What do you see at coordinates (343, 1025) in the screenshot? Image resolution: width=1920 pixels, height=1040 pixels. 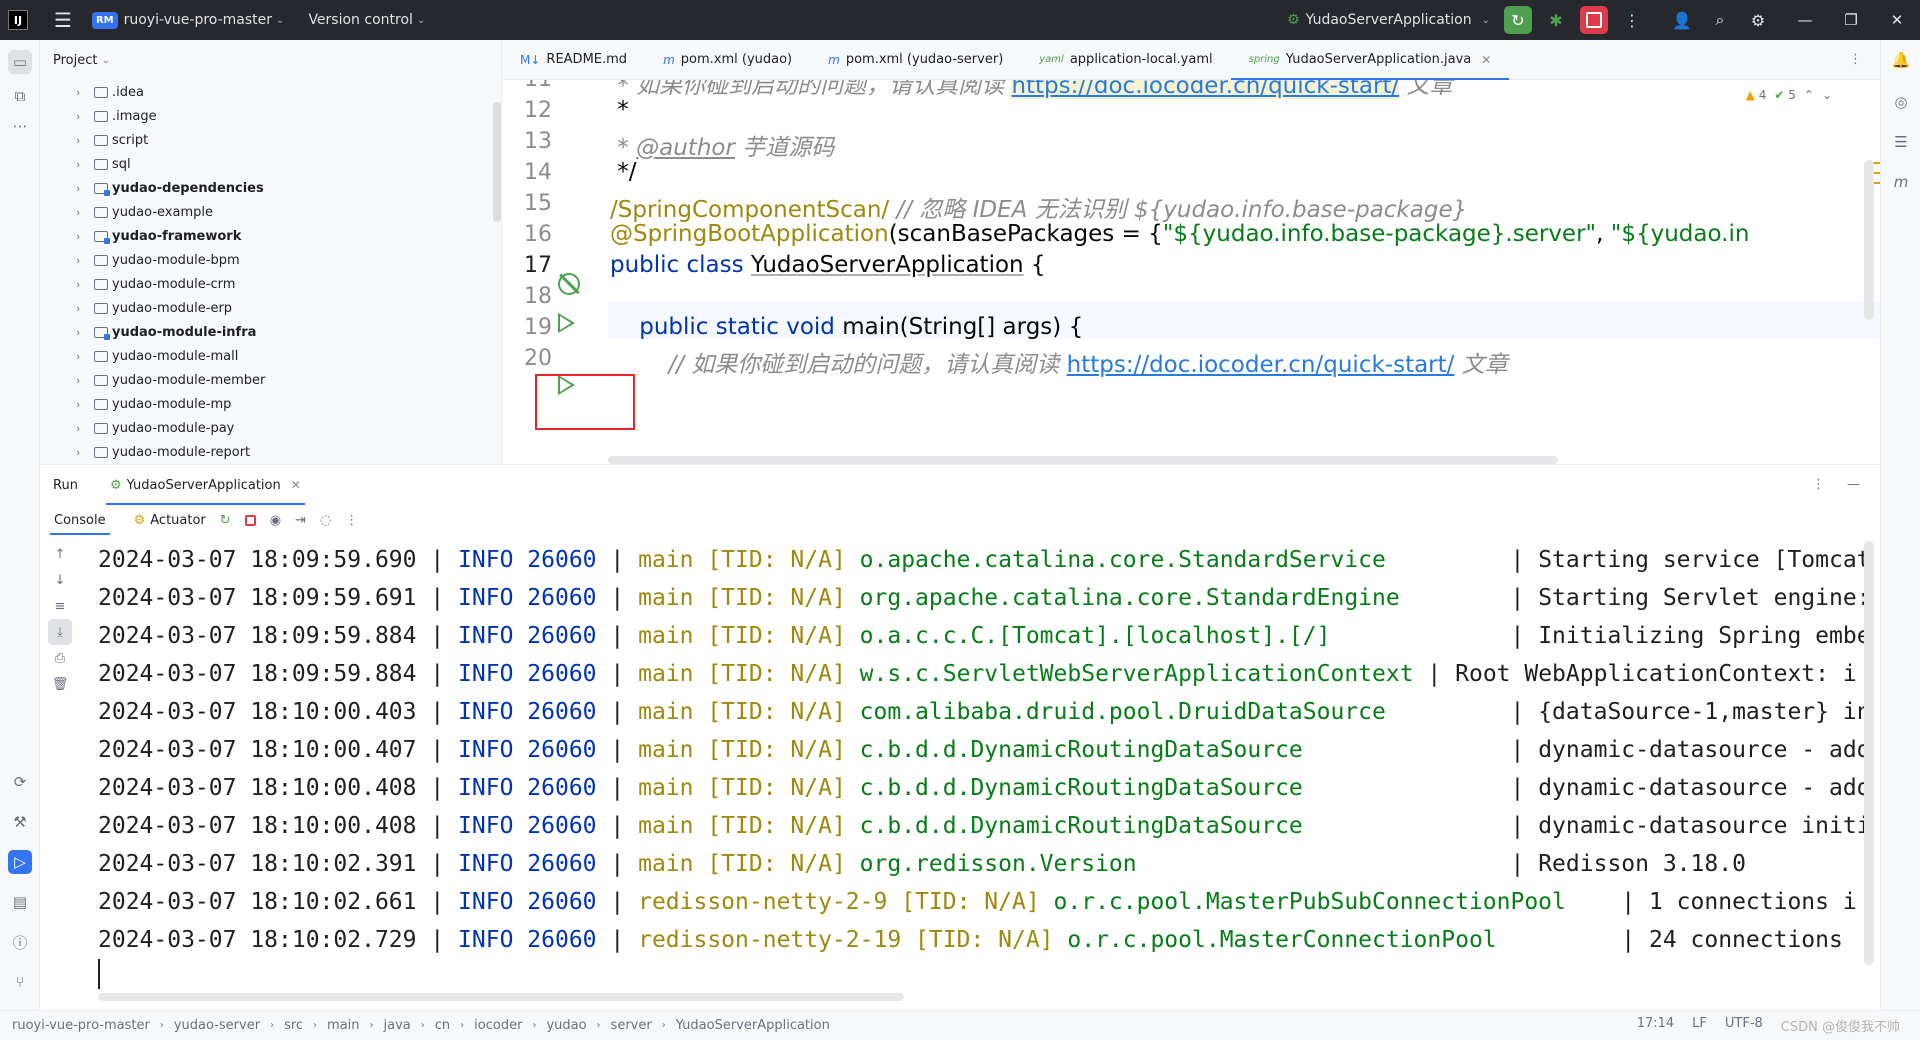 I see `breadcrumb-item: main` at bounding box center [343, 1025].